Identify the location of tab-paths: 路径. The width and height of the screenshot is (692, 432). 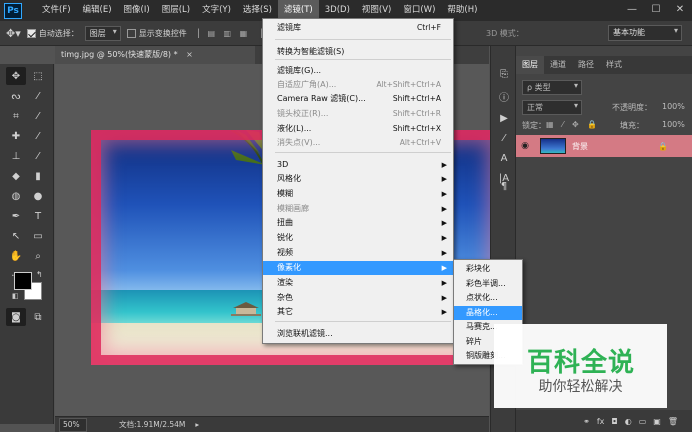
(586, 65).